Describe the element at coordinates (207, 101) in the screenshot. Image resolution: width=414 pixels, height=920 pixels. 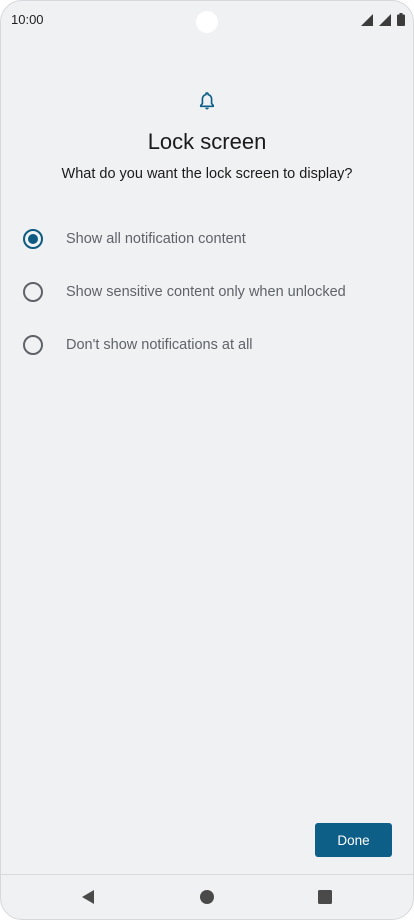
I see `bell-icon` at that location.